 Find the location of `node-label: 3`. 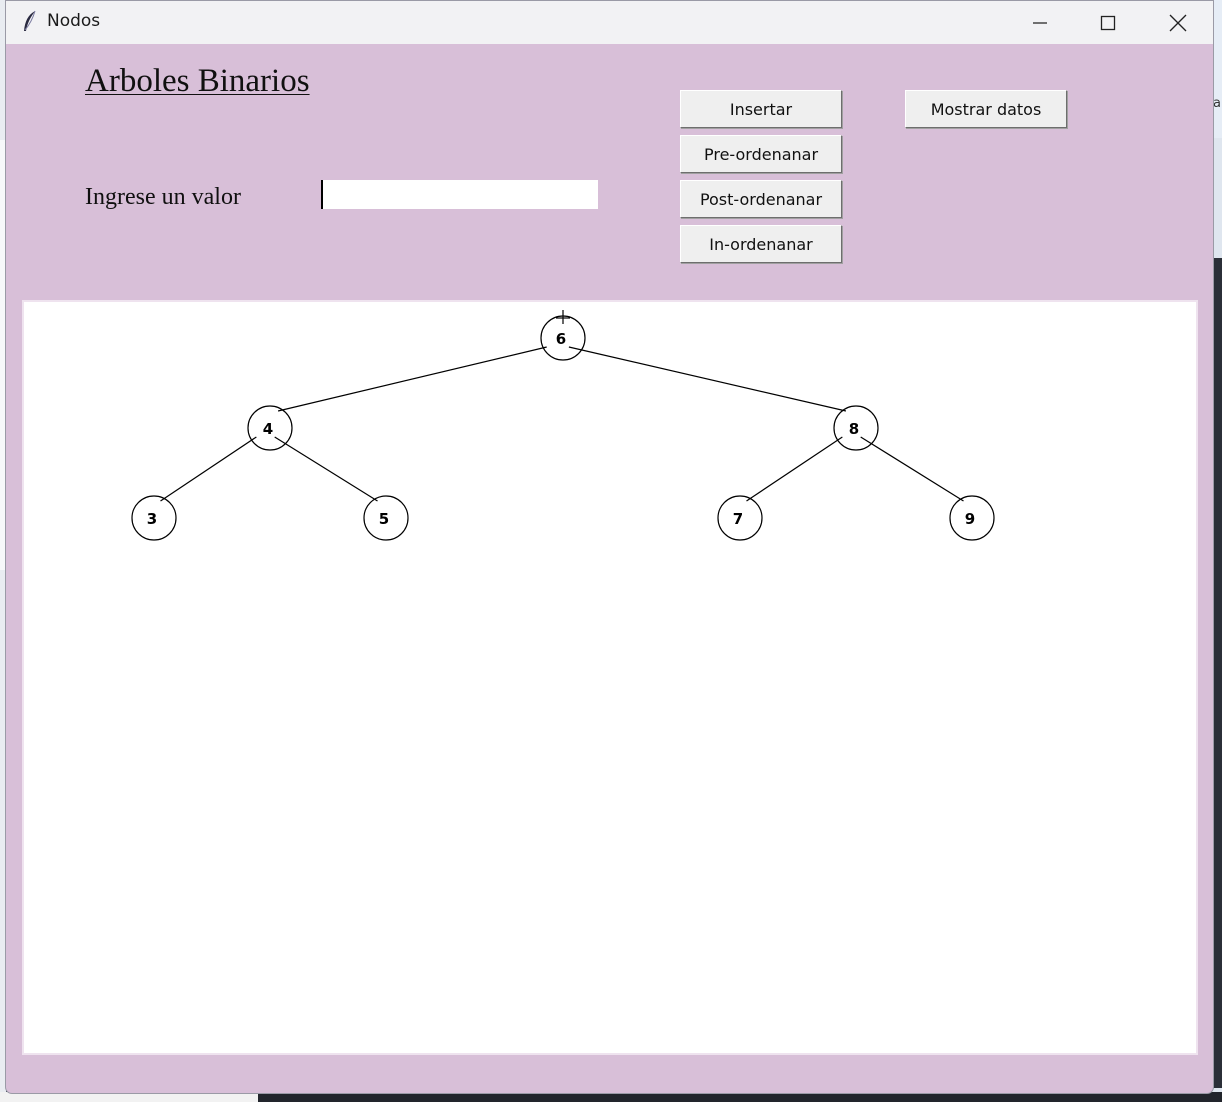

node-label: 3 is located at coordinates (152, 519).